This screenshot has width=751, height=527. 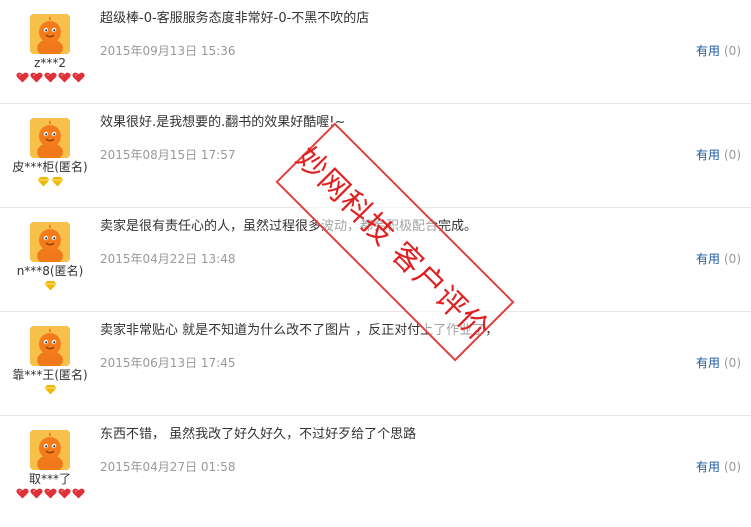 I want to click on review-text: 东西不错， 虽然我改了好久好久，不过好歹给了个思路, so click(x=258, y=434).